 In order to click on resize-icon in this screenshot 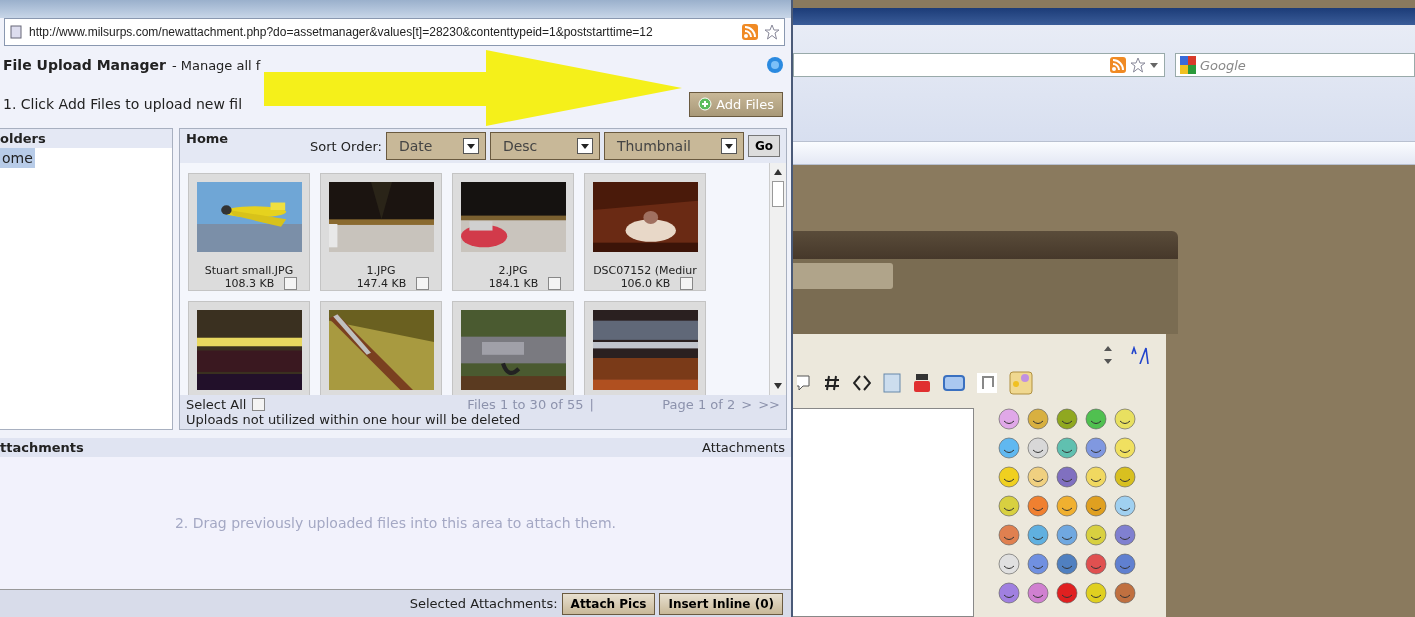, I will do `click(1108, 355)`.